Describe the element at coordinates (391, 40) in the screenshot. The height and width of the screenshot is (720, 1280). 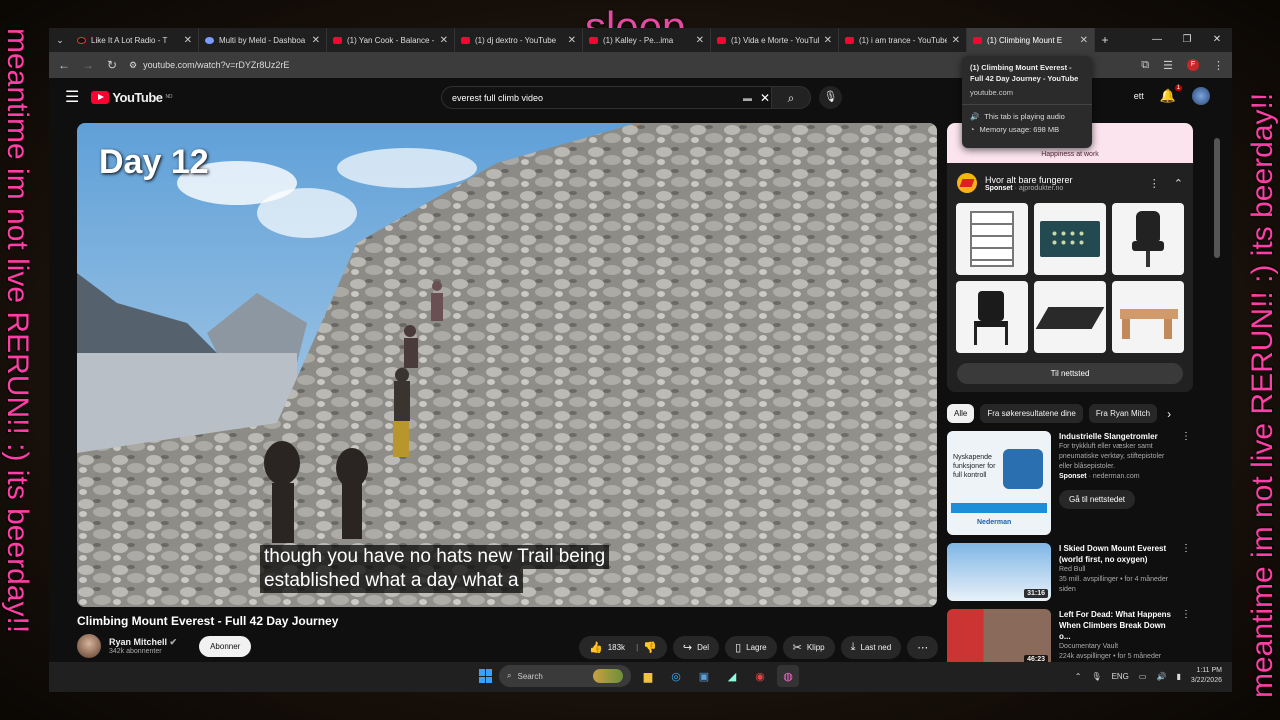
I see `browser-tab: (1) Yan Cook - Balance - Y ✕` at that location.